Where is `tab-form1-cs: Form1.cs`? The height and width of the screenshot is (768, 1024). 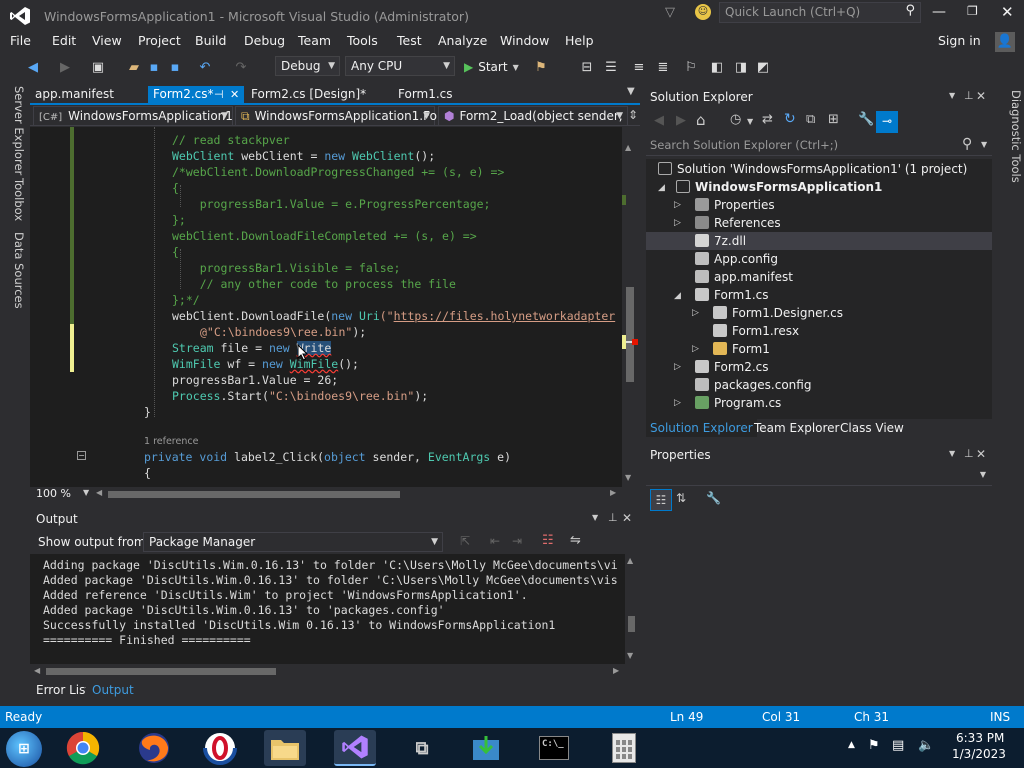
tab-form1-cs: Form1.cs is located at coordinates (443, 94).